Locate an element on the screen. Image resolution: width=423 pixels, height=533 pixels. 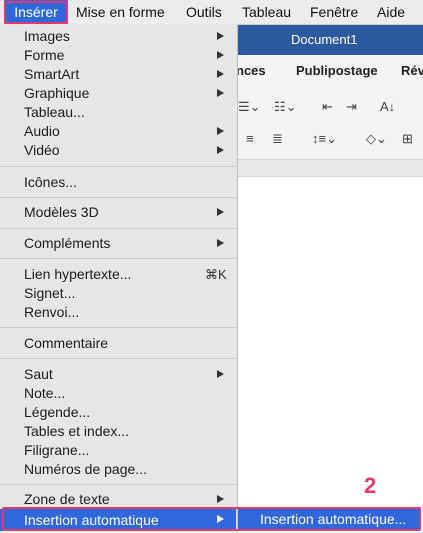
menu-item-commentaire: Commentaire is located at coordinates (118, 343).